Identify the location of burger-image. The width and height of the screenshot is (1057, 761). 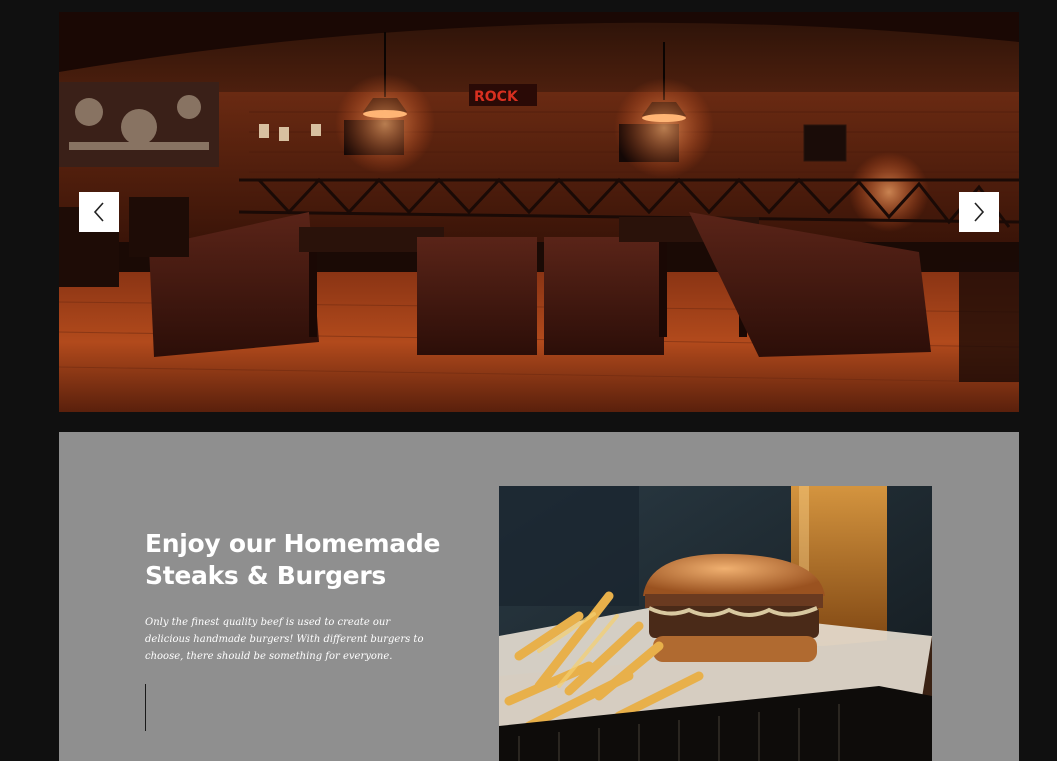
(715, 623).